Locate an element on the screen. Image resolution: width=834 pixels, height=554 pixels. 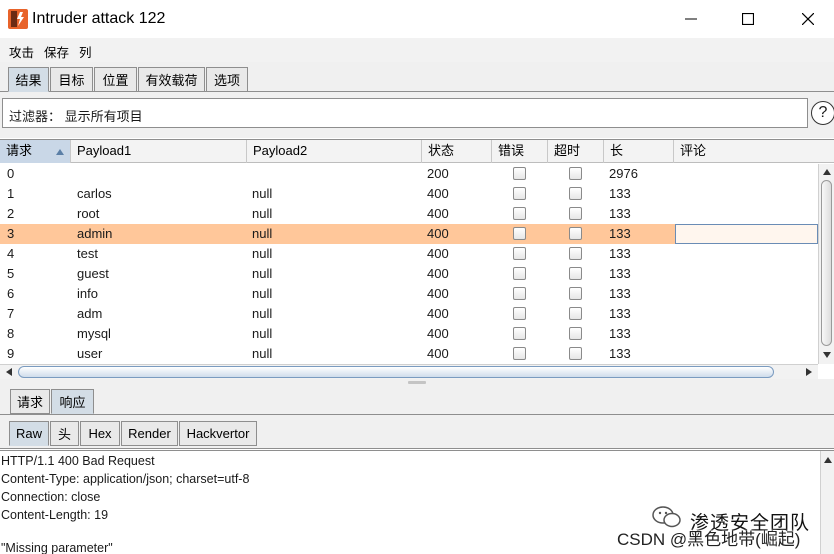
filter-area: 过滤器： 显示所有项目 ? is located at coordinates (417, 115).